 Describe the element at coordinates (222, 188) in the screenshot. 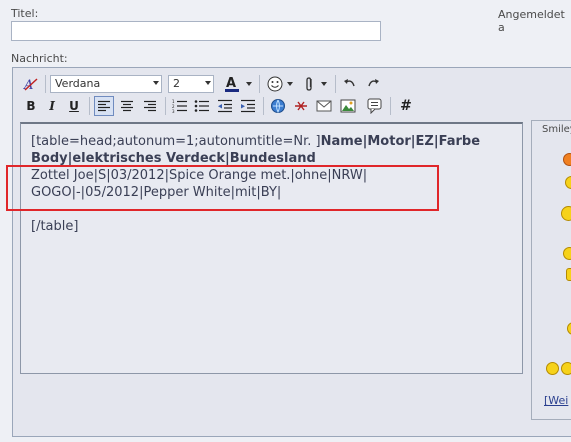

I see `highlight-box` at that location.